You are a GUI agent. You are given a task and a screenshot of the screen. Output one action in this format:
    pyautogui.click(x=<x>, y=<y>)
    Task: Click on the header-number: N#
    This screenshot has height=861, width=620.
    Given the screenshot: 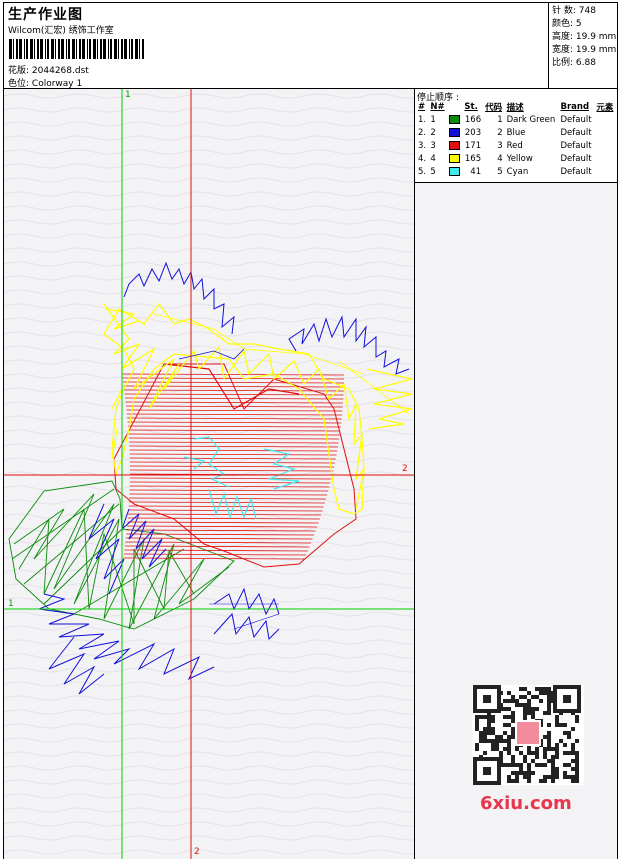 What is the action you would take?
    pyautogui.click(x=437, y=107)
    